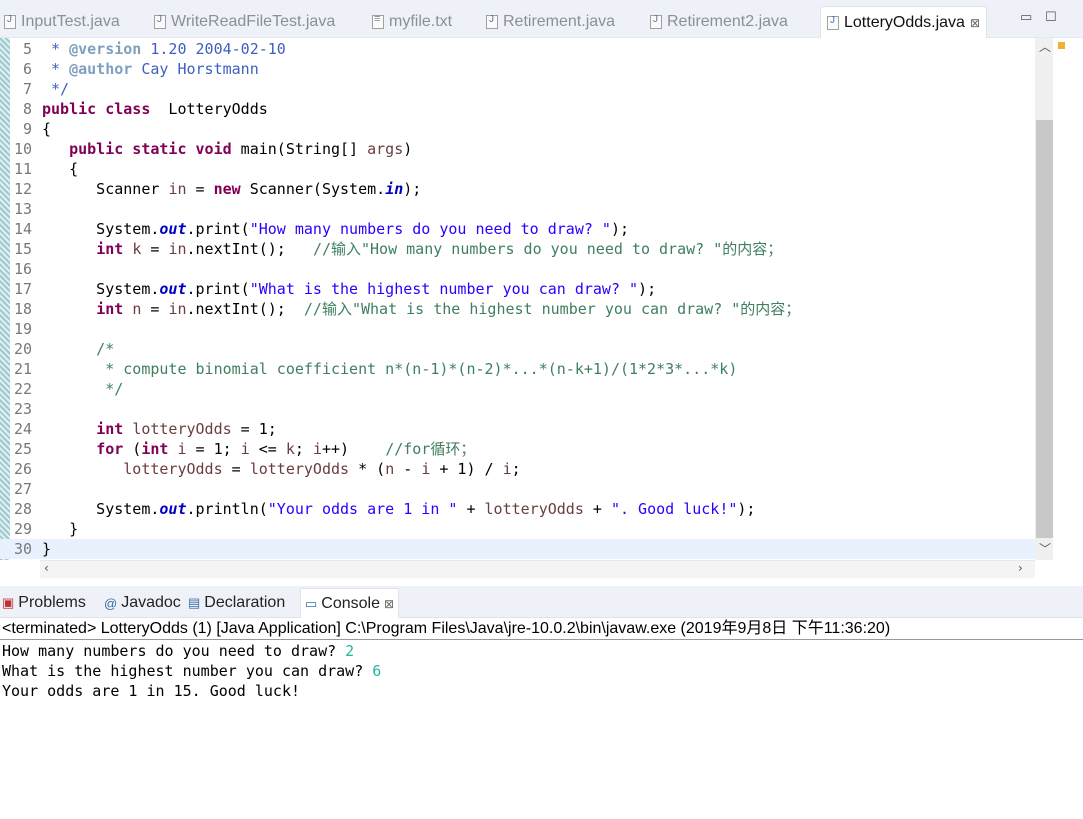 This screenshot has height=819, width=1083. Describe the element at coordinates (78, 349) in the screenshot. I see `code-text: /*` at that location.